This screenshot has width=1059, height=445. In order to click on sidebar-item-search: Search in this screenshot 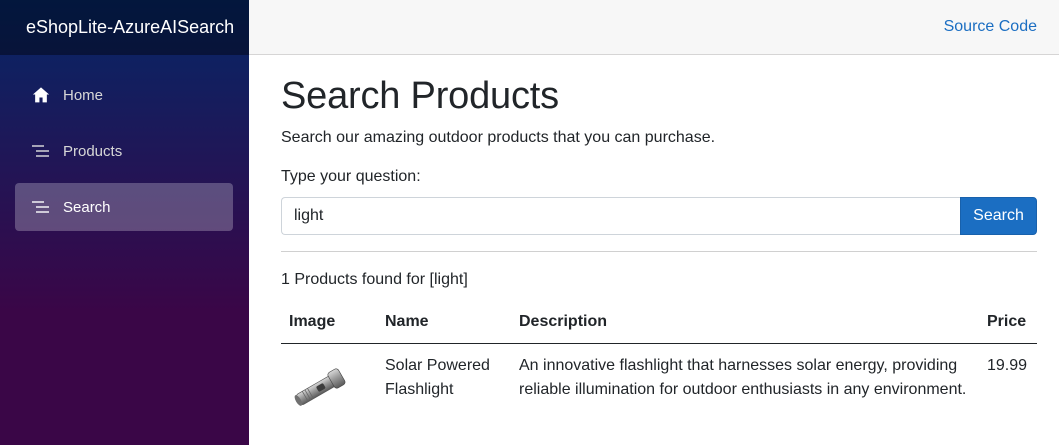, I will do `click(124, 207)`.